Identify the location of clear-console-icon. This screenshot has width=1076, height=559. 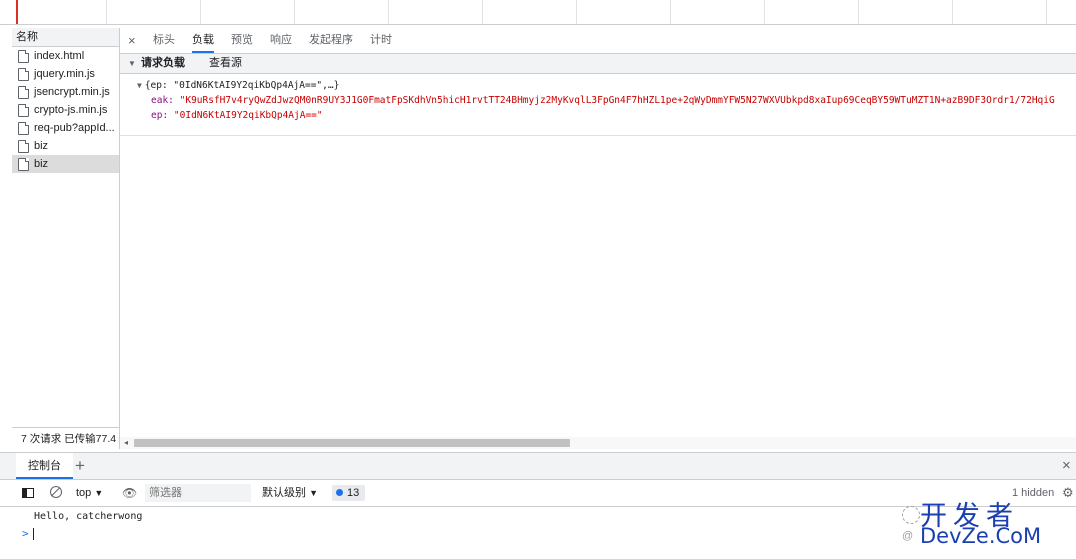
(56, 492).